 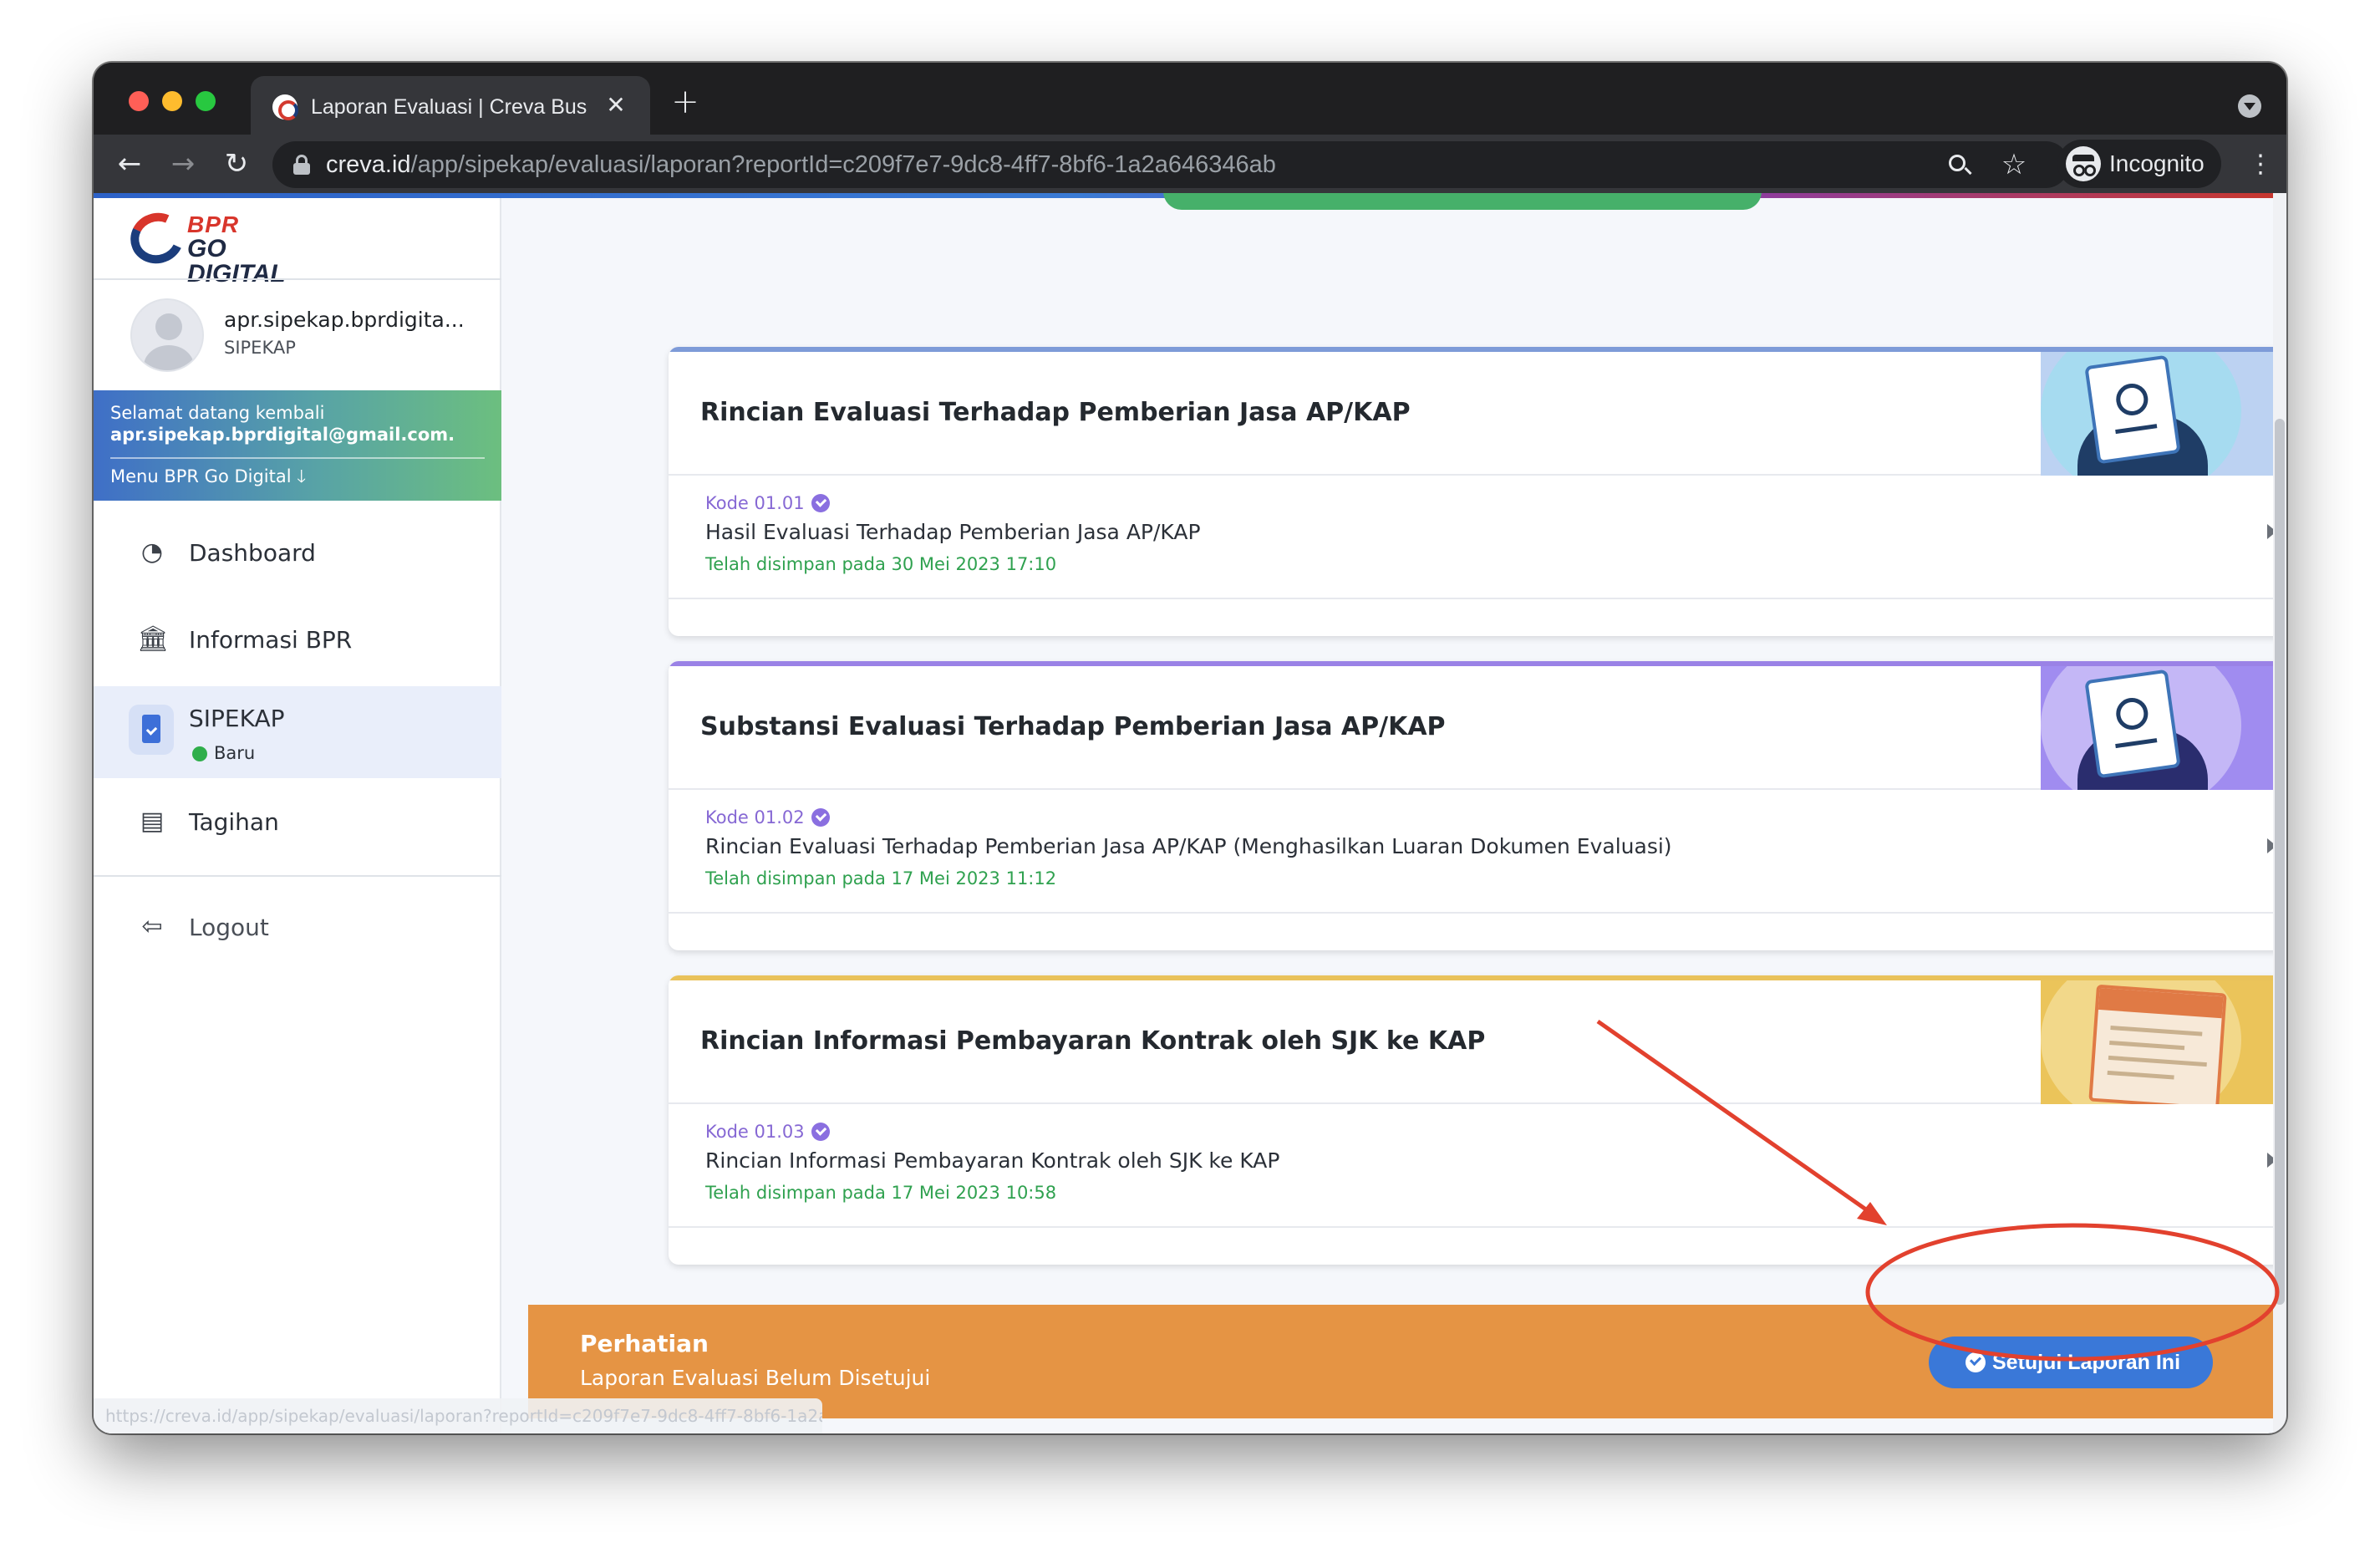 What do you see at coordinates (368, 164) in the screenshot?
I see `url-host: creva.id` at bounding box center [368, 164].